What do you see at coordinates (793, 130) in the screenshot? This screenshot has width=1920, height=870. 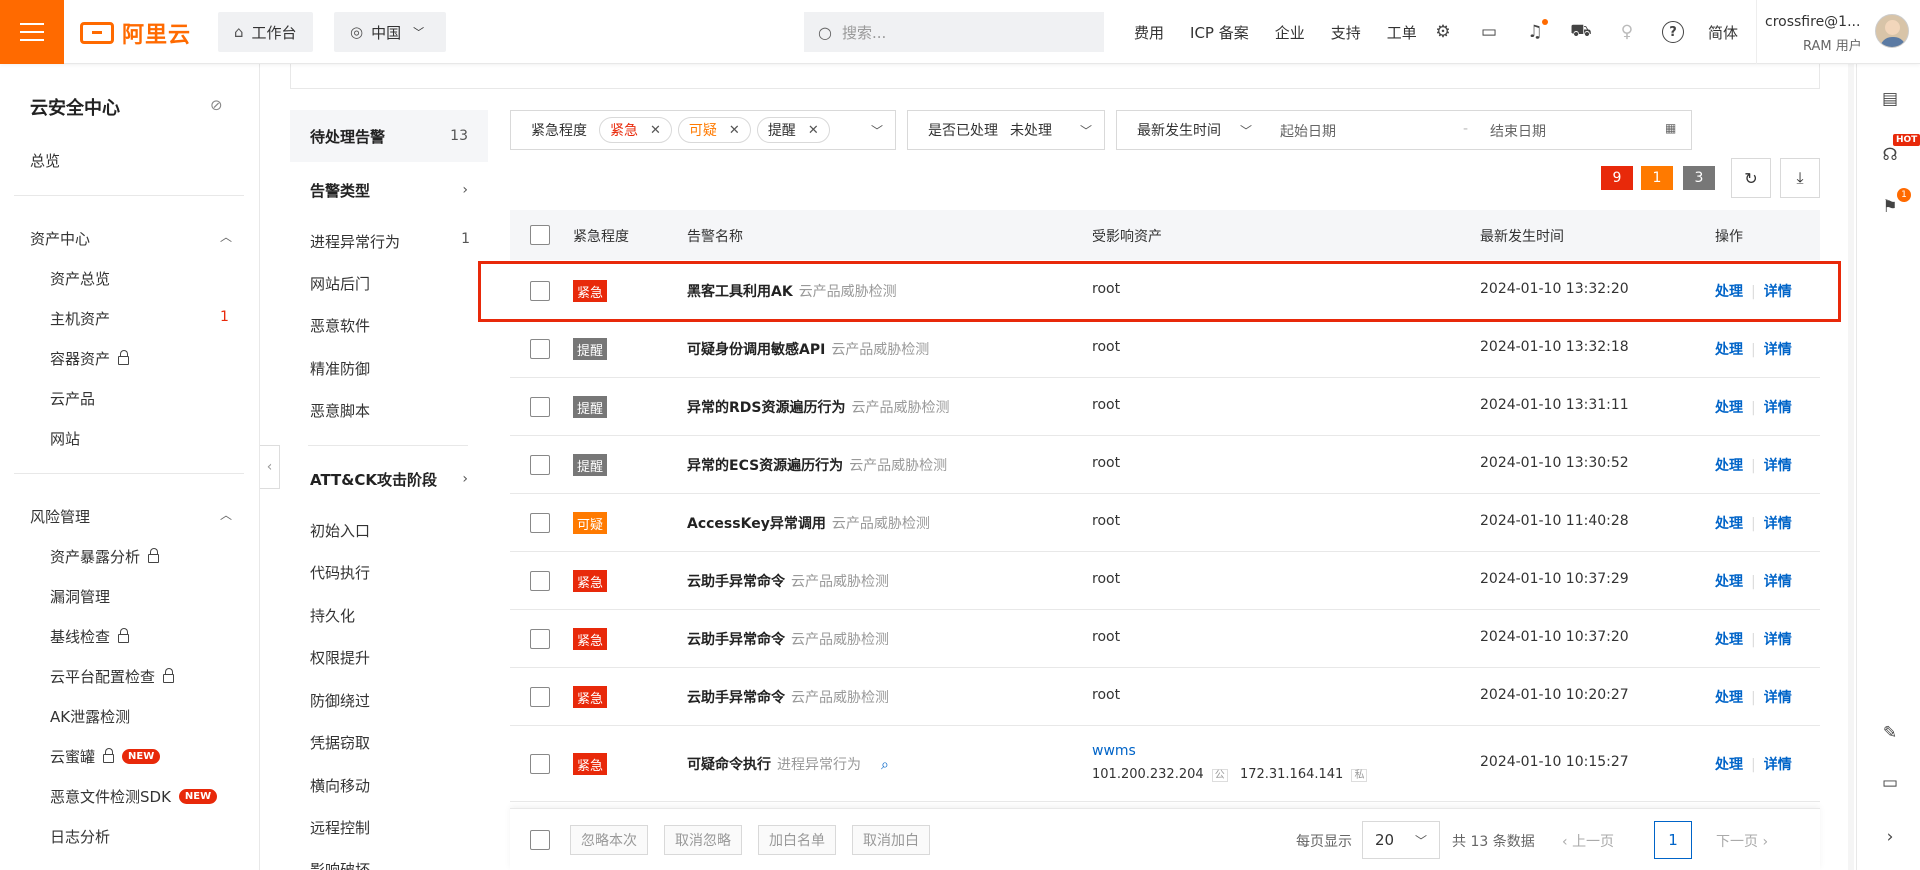 I see `severity-tag-reminder: 提醒 ✕` at bounding box center [793, 130].